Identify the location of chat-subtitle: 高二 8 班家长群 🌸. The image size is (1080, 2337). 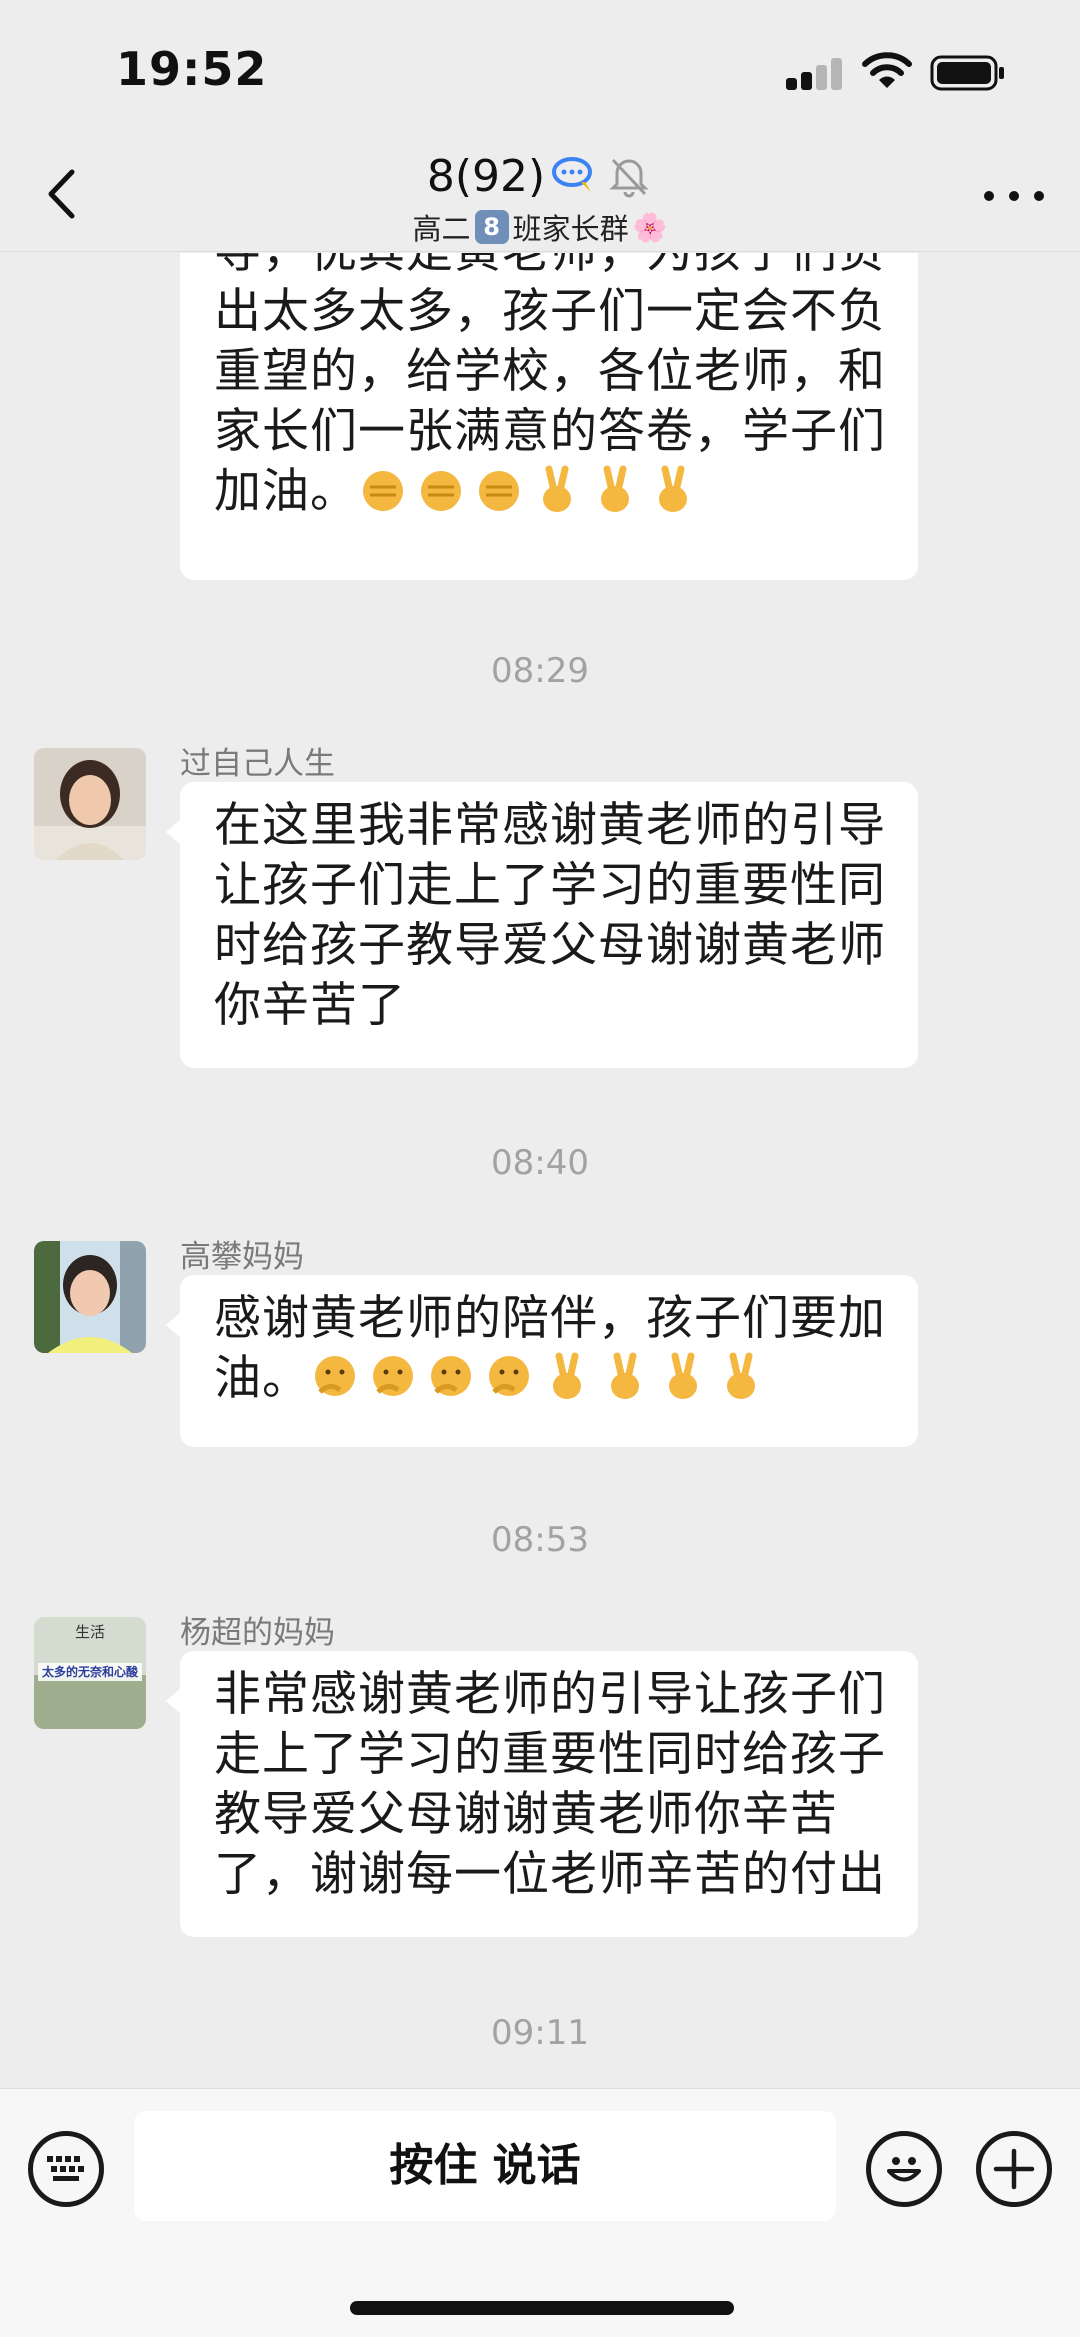
(540, 227).